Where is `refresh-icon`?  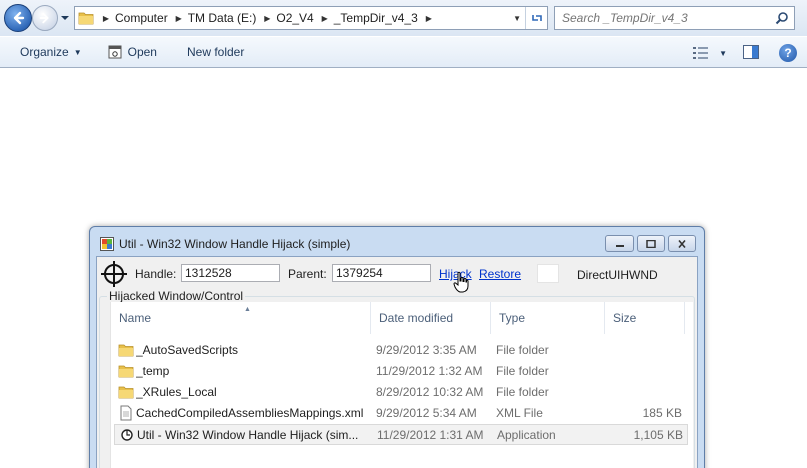 refresh-icon is located at coordinates (536, 18).